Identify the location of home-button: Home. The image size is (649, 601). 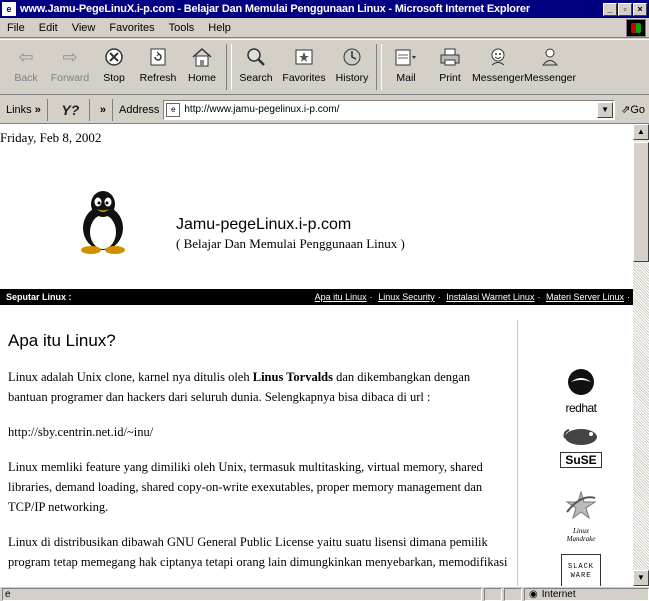
(202, 67).